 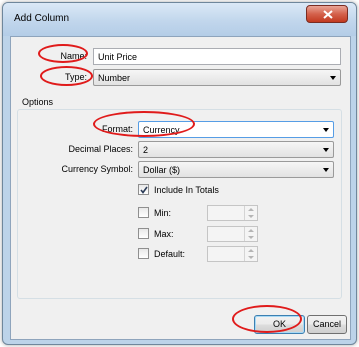 I want to click on highlight-ring-type, so click(x=66, y=76).